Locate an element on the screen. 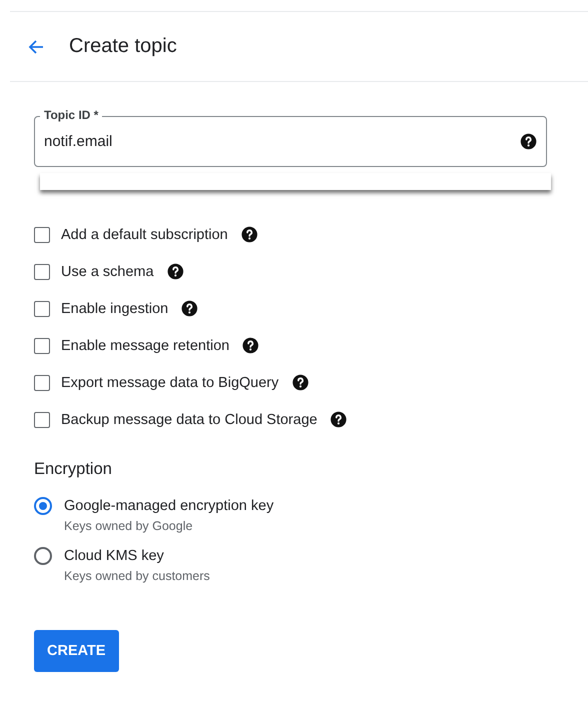 This screenshot has height=719, width=588. page-title: Create topic is located at coordinates (123, 46).